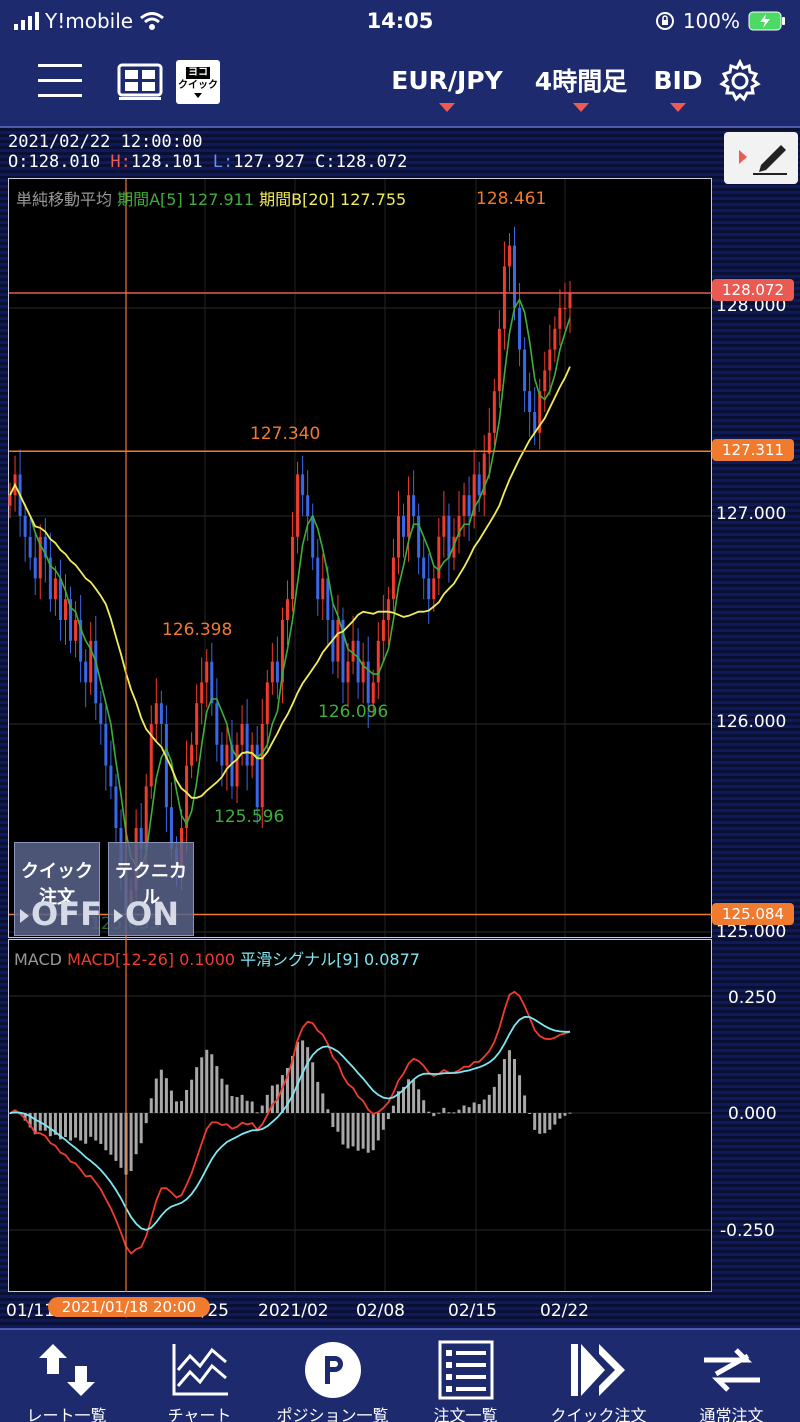  Describe the element at coordinates (731, 1414) in the screenshot. I see `tab-label: 通常注文` at that location.